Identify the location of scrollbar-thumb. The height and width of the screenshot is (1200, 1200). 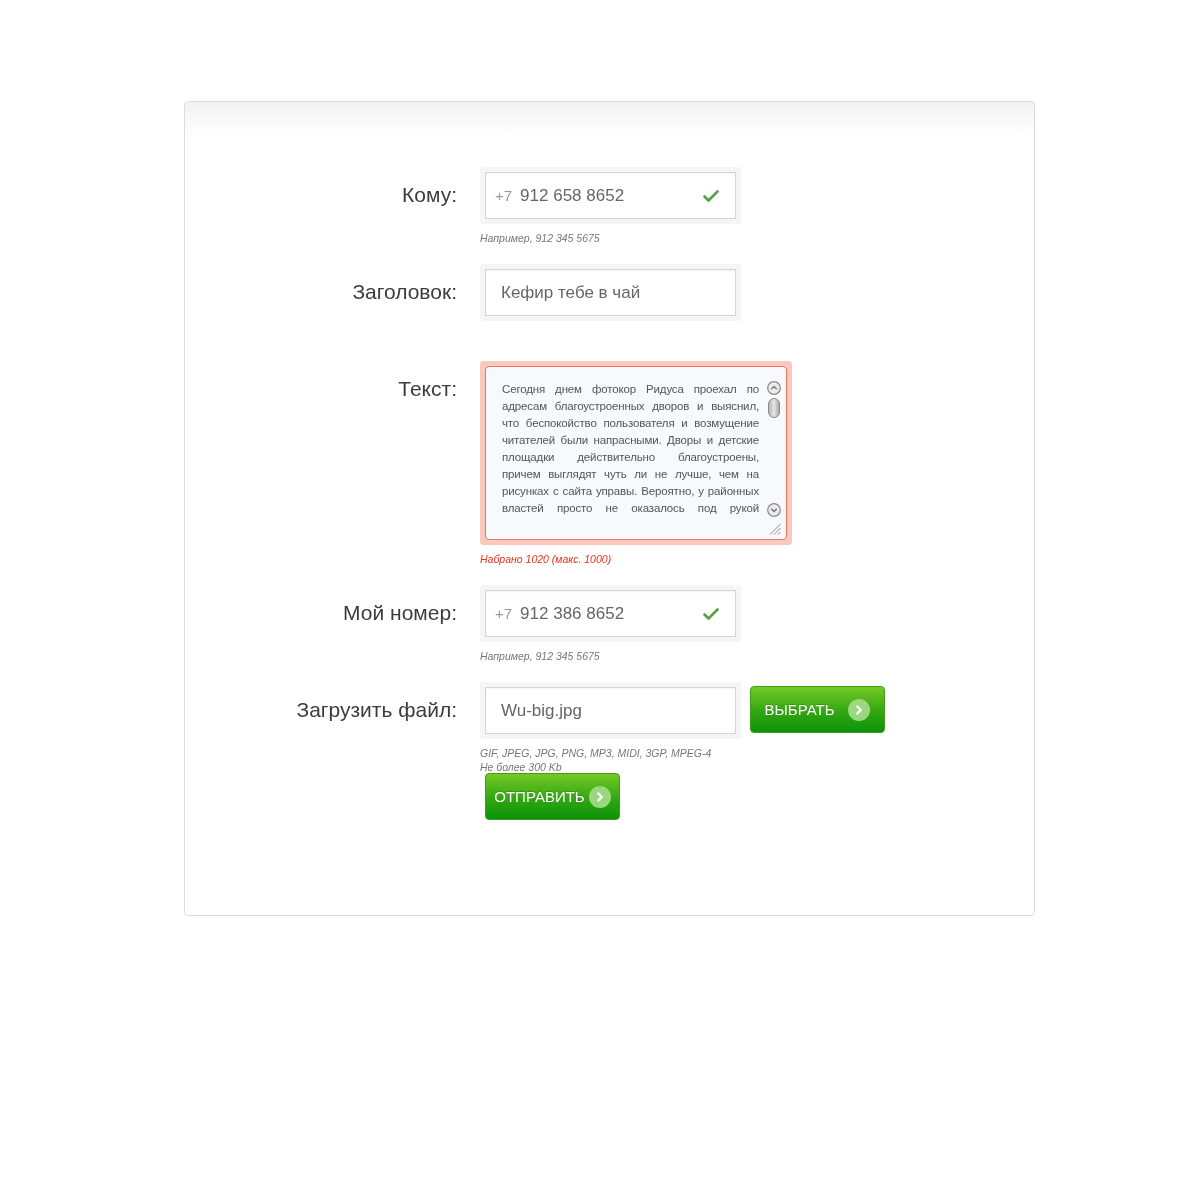
(774, 408).